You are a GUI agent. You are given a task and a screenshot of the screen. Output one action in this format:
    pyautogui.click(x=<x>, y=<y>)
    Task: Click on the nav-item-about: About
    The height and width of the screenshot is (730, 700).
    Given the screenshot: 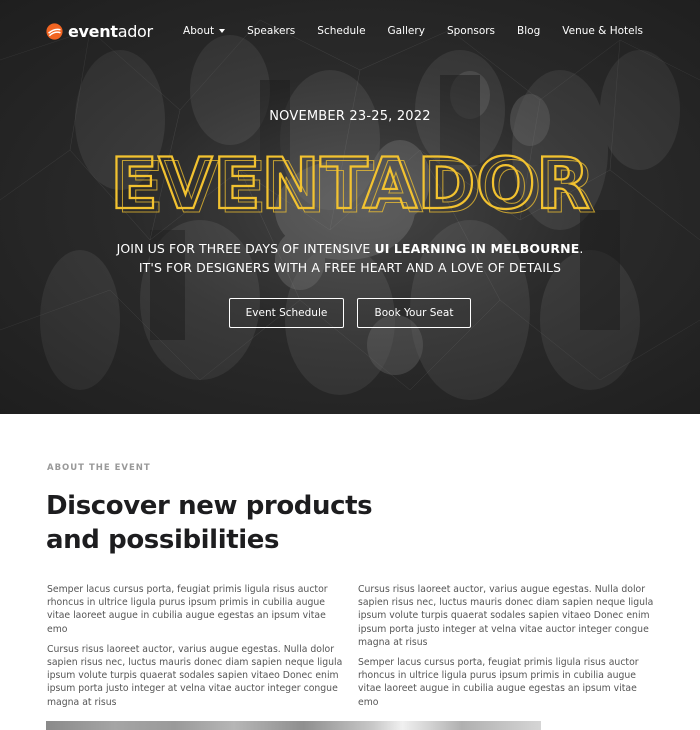 What is the action you would take?
    pyautogui.click(x=204, y=31)
    